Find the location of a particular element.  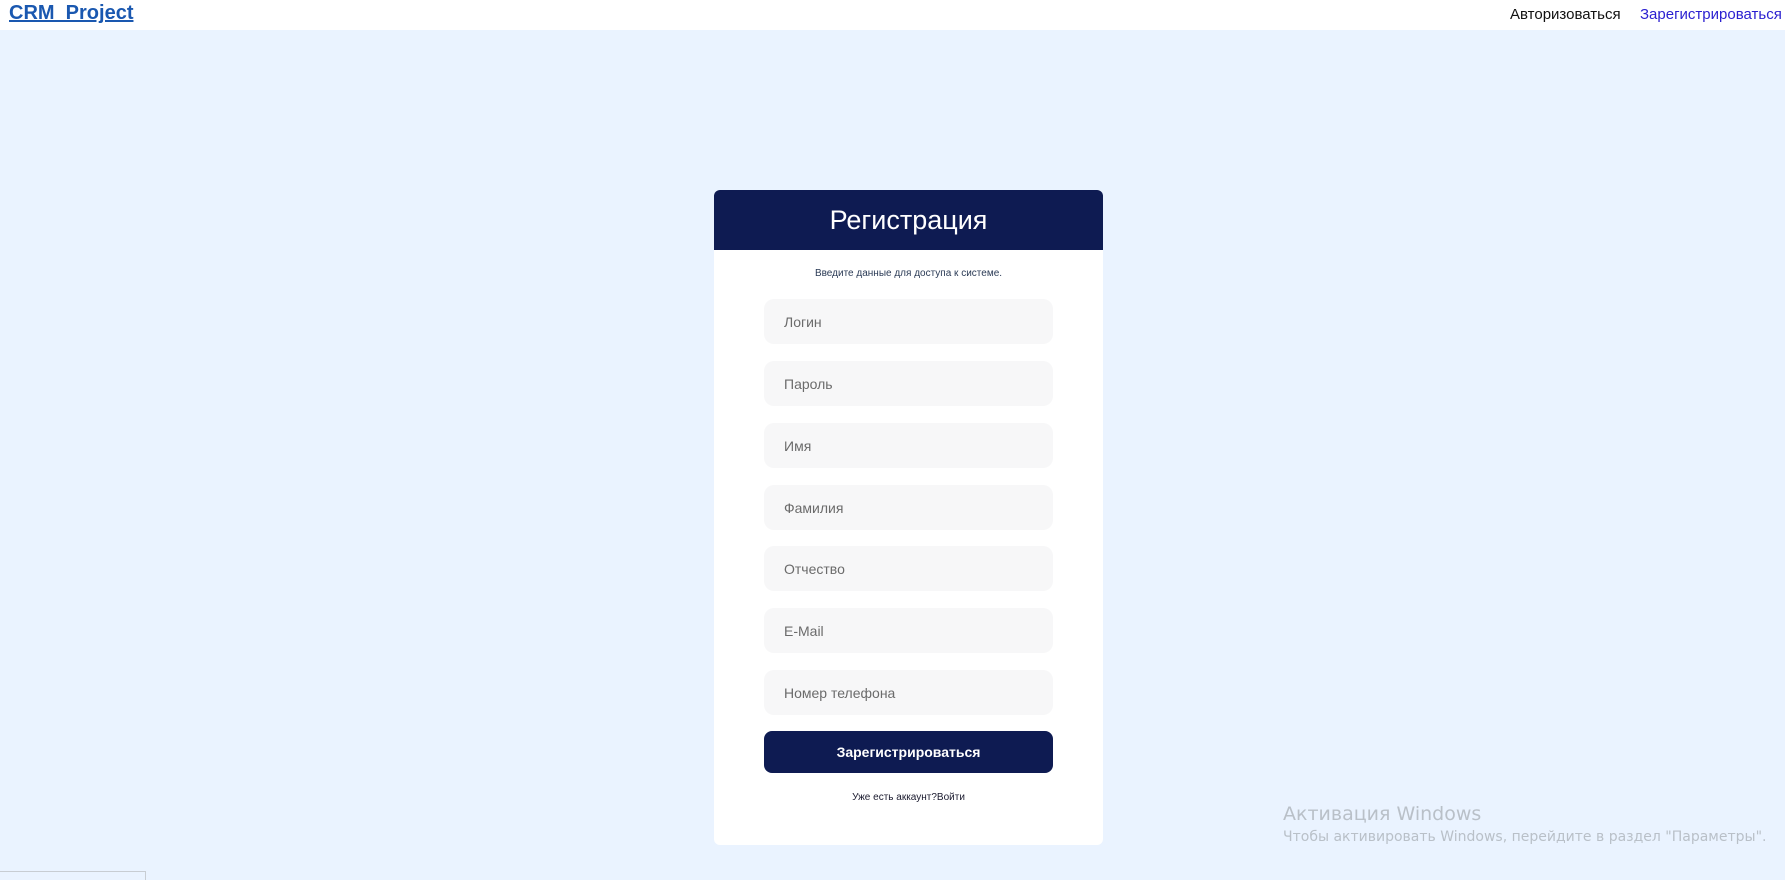

card-header: Регистрация is located at coordinates (908, 220).